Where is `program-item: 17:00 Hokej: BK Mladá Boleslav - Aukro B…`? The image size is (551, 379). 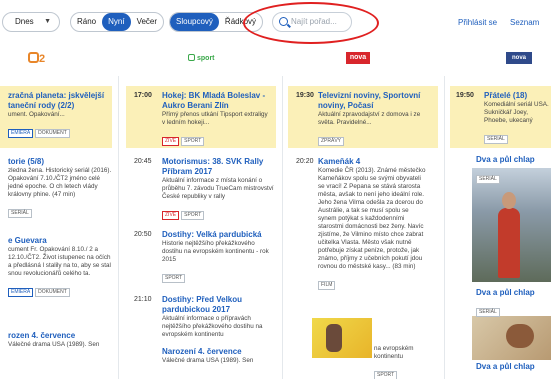
program-item: 17:00 Hokej: BK Mladá Boleslav - Aukro B… is located at coordinates (201, 117).